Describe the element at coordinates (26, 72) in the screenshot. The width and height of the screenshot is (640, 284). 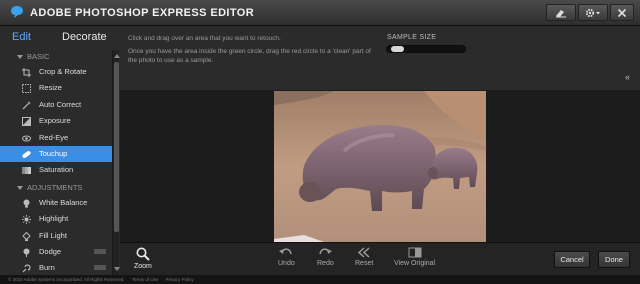
I see `crop-icon` at that location.